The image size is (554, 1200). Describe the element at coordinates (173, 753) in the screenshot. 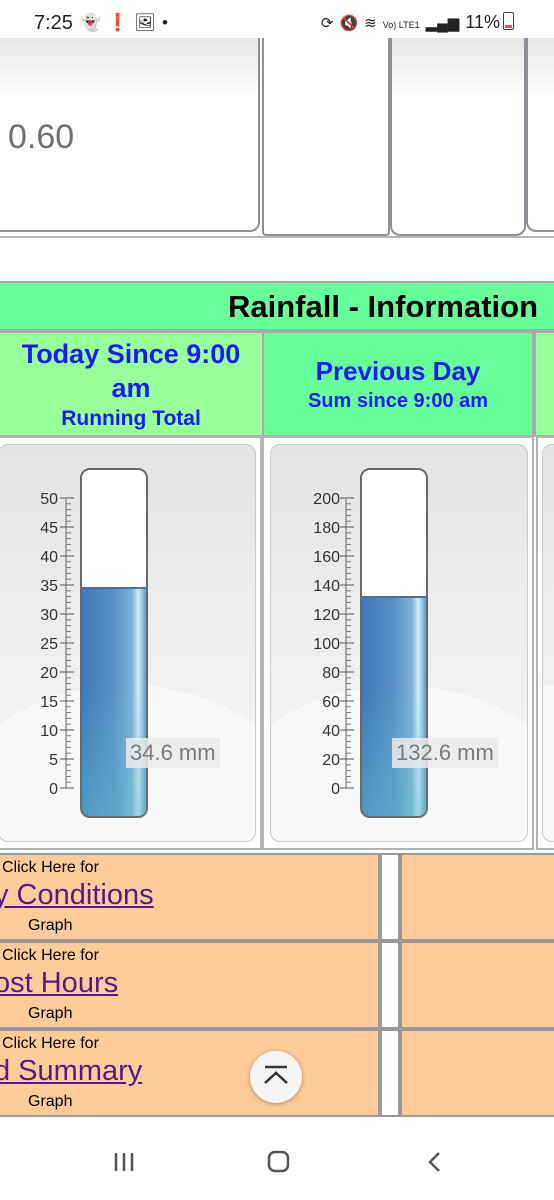

I see `gauge-today-value: 34.6 mm` at that location.